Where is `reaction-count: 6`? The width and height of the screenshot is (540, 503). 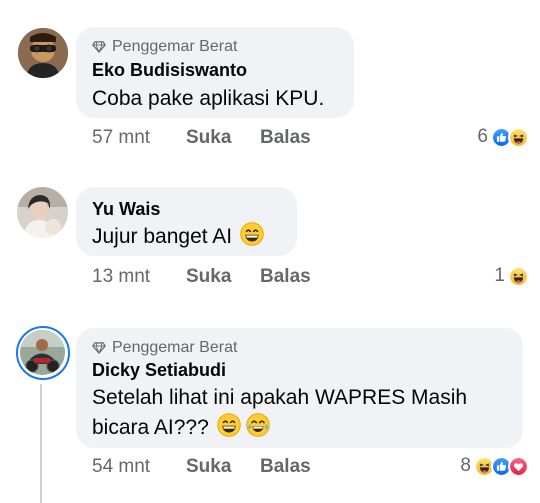
reaction-count: 6 is located at coordinates (482, 136).